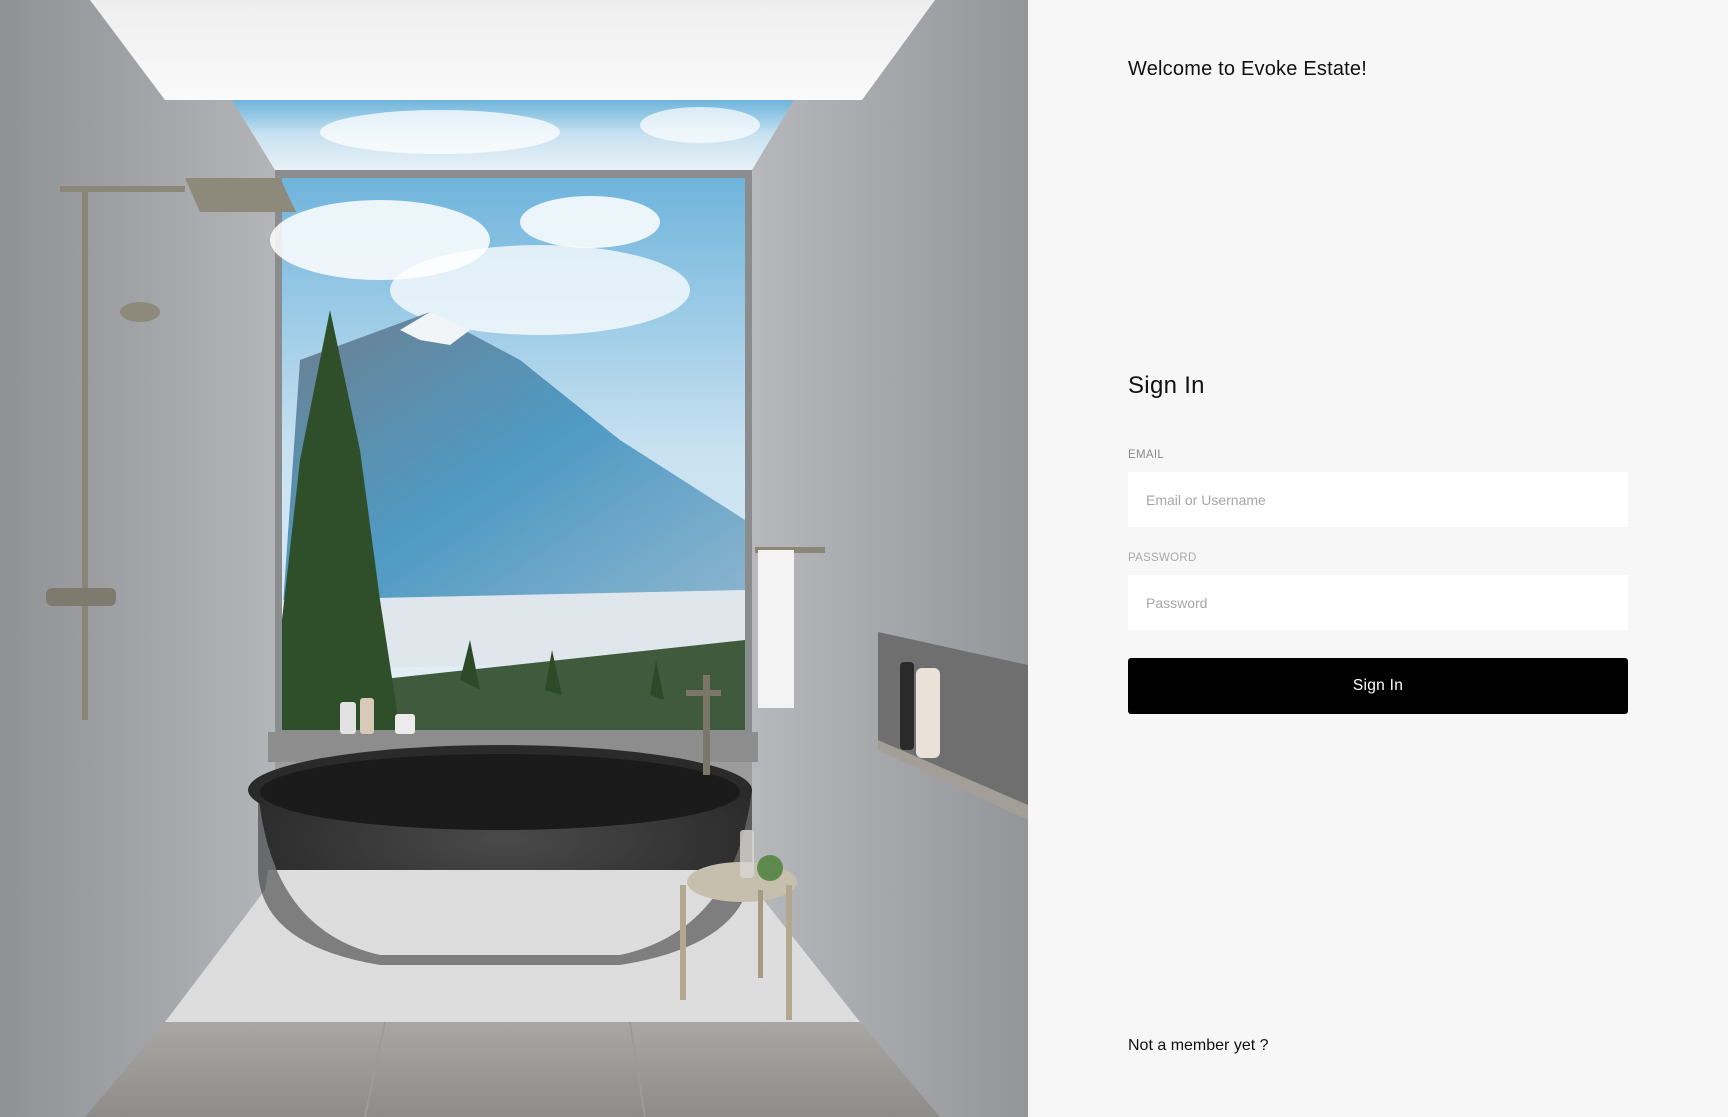  I want to click on register-link: Not a member yet ?, so click(1198, 1046).